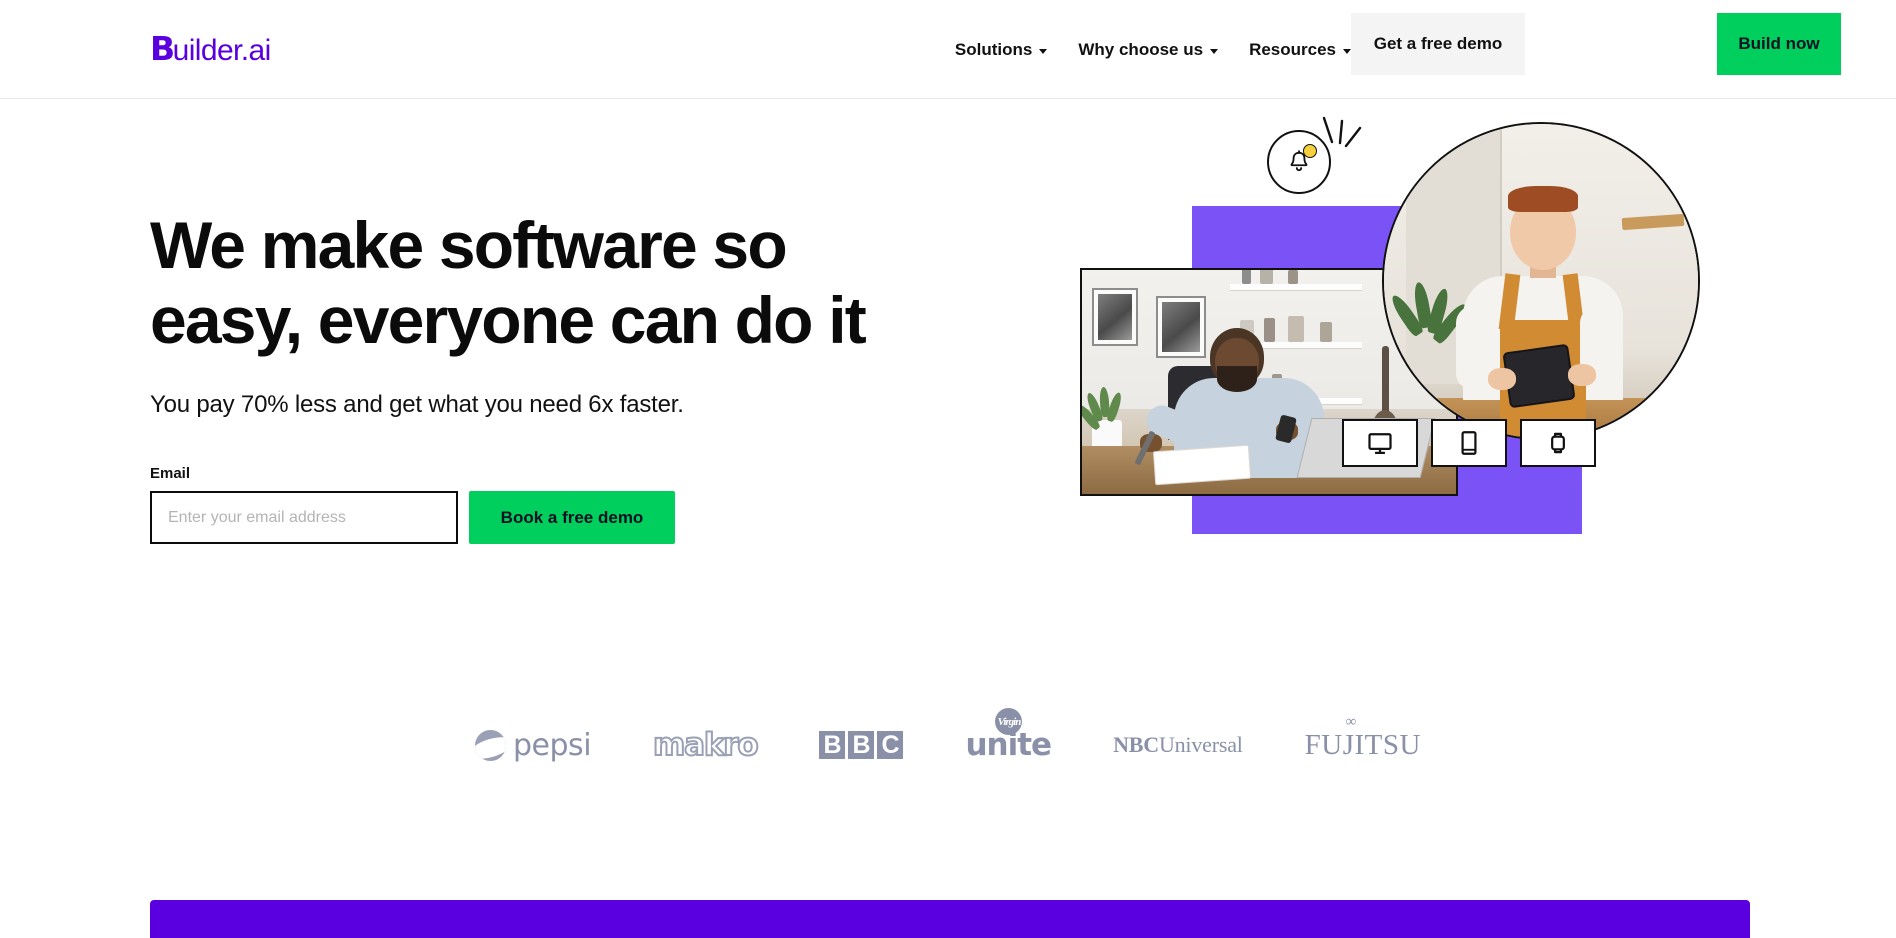  I want to click on device-tile-desktop, so click(1380, 443).